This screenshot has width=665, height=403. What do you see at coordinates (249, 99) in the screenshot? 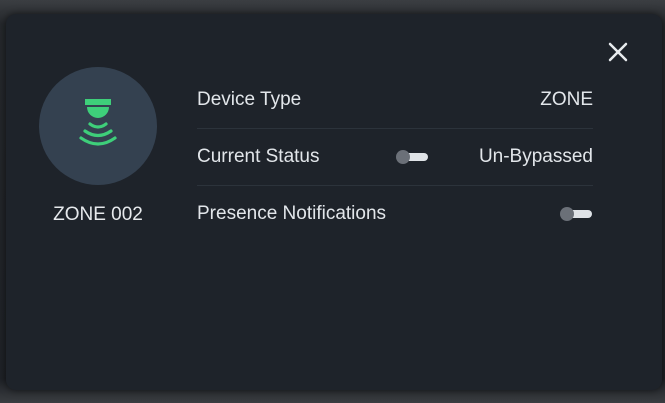
I see `device-type-label: Device Type` at bounding box center [249, 99].